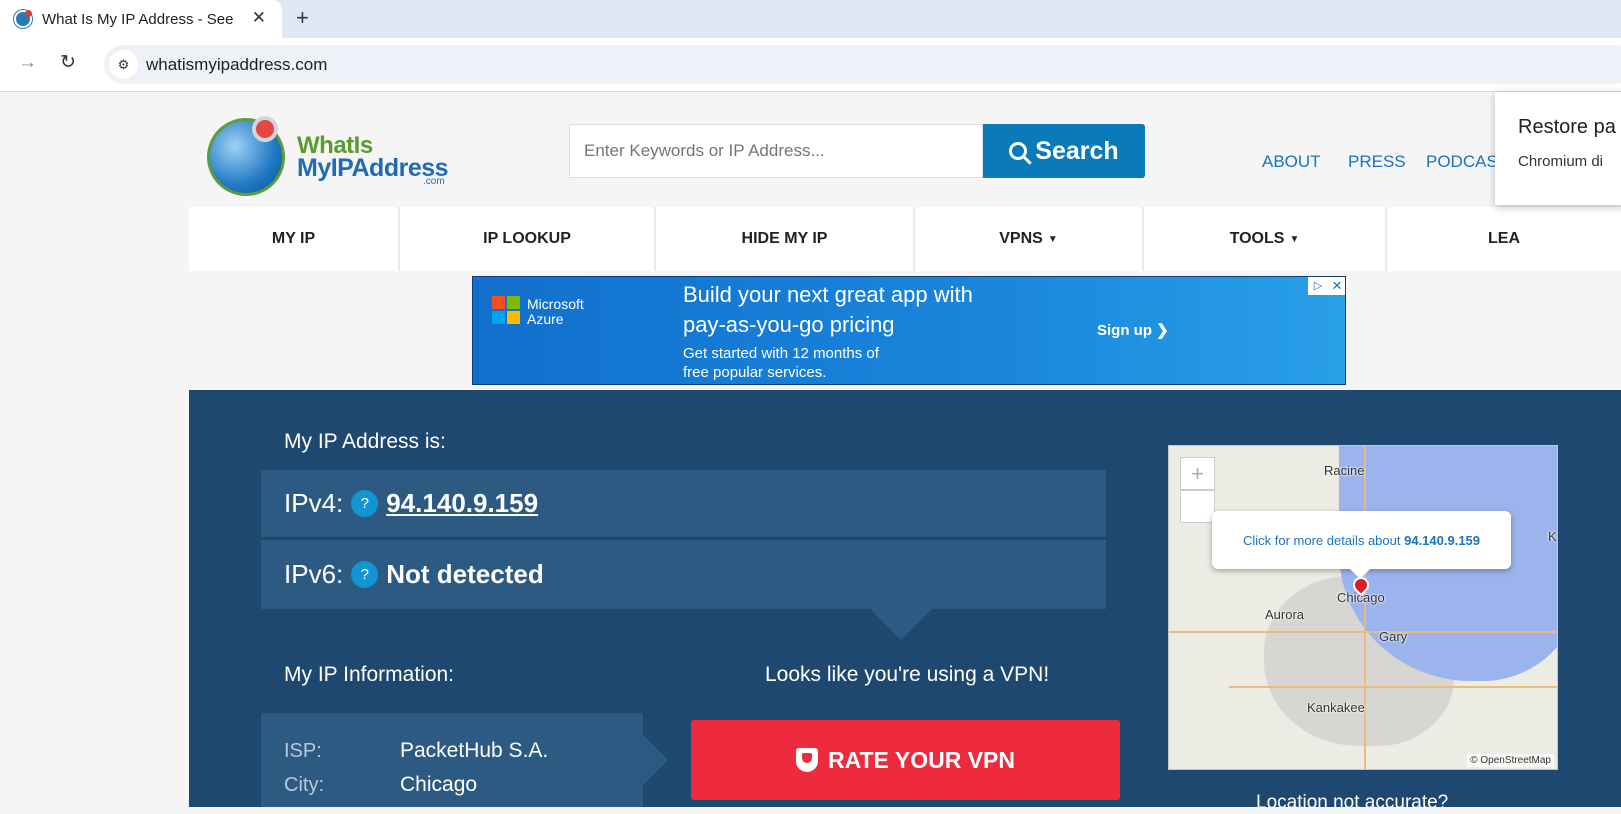 This screenshot has height=814, width=1621. I want to click on press-link: PRESS, so click(1377, 162).